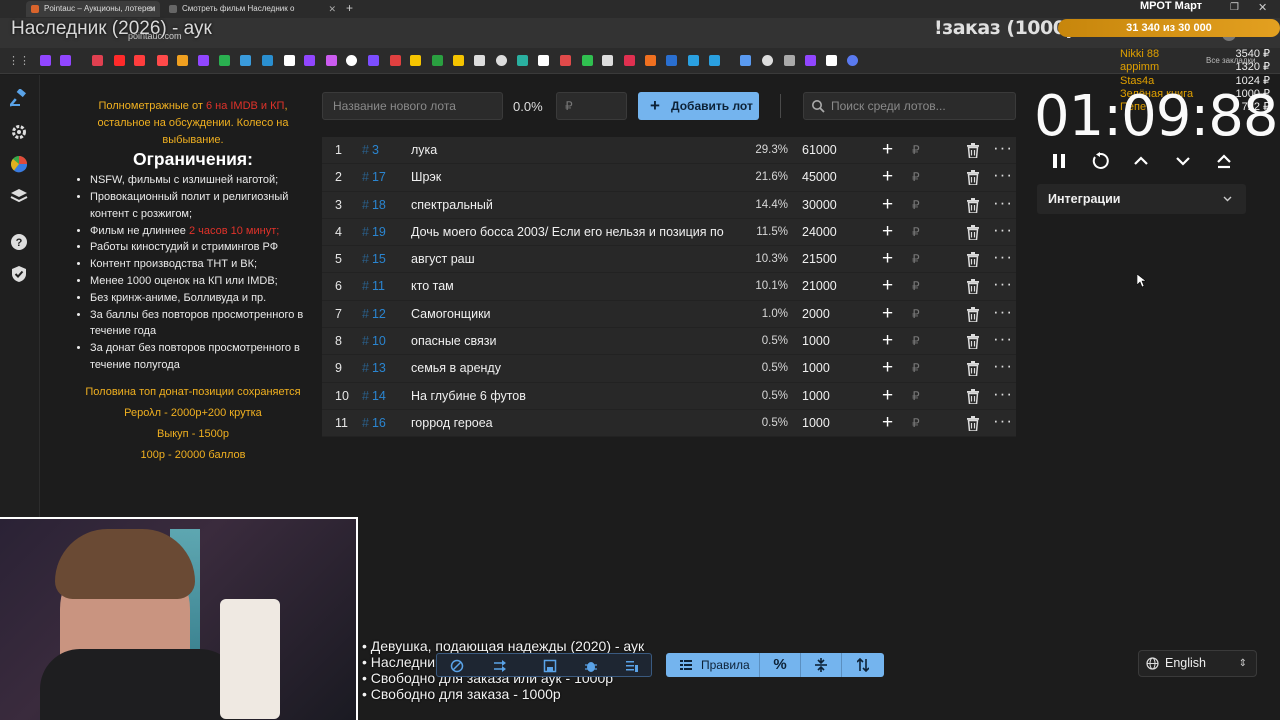 The height and width of the screenshot is (720, 1280). Describe the element at coordinates (821, 665) in the screenshot. I see `compact-view-toggle` at that location.